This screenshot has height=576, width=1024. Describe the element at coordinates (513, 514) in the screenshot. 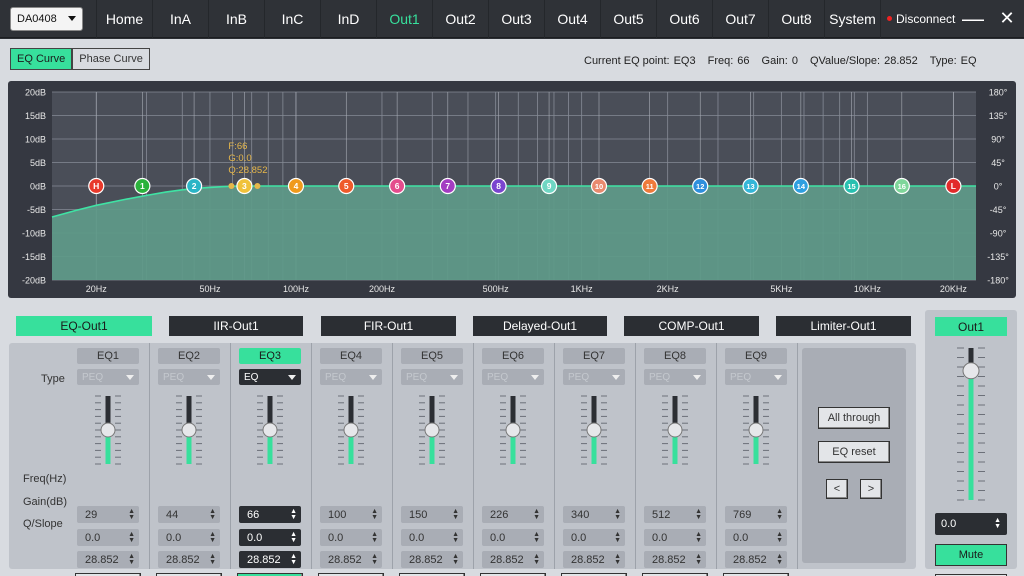

I see `freq-field: 226 ▲ ▼` at that location.